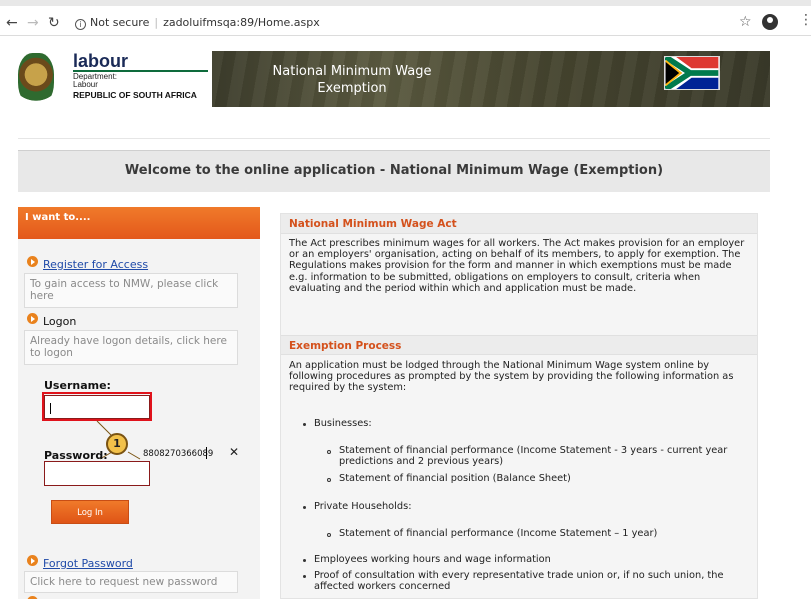  Describe the element at coordinates (131, 290) in the screenshot. I see `register-hint: To gain access to NMW, please click here` at that location.